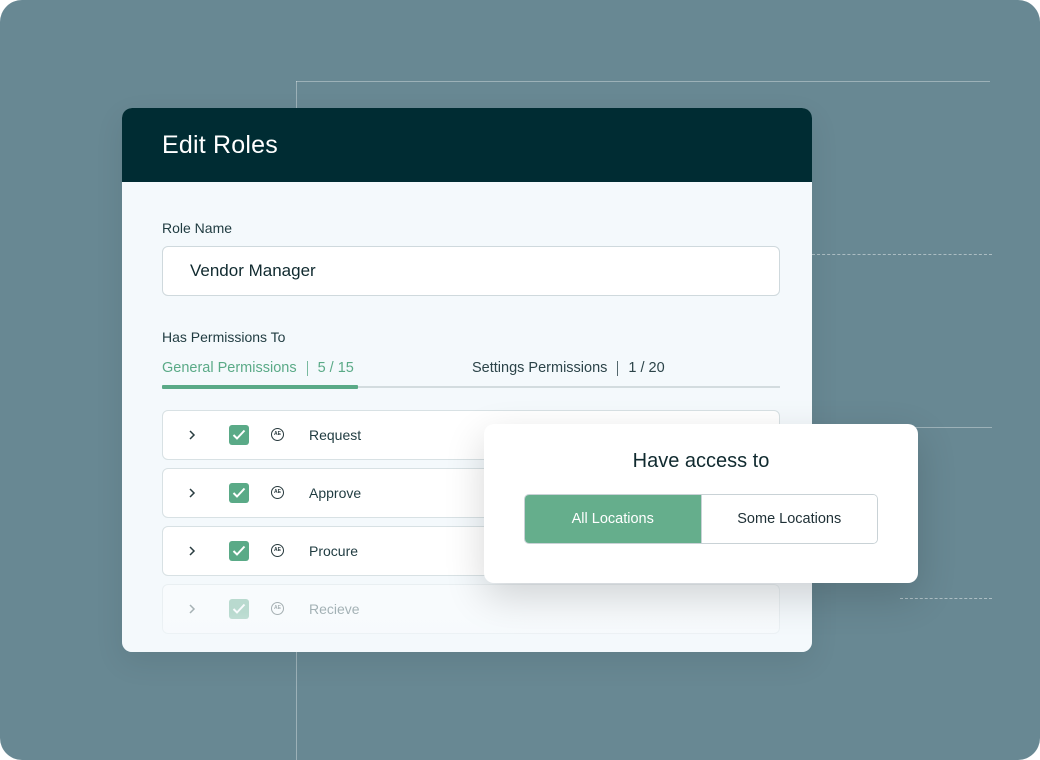 This screenshot has height=760, width=1040. I want to click on tab-general-permissions: General Permissions 5 / 15, so click(258, 368).